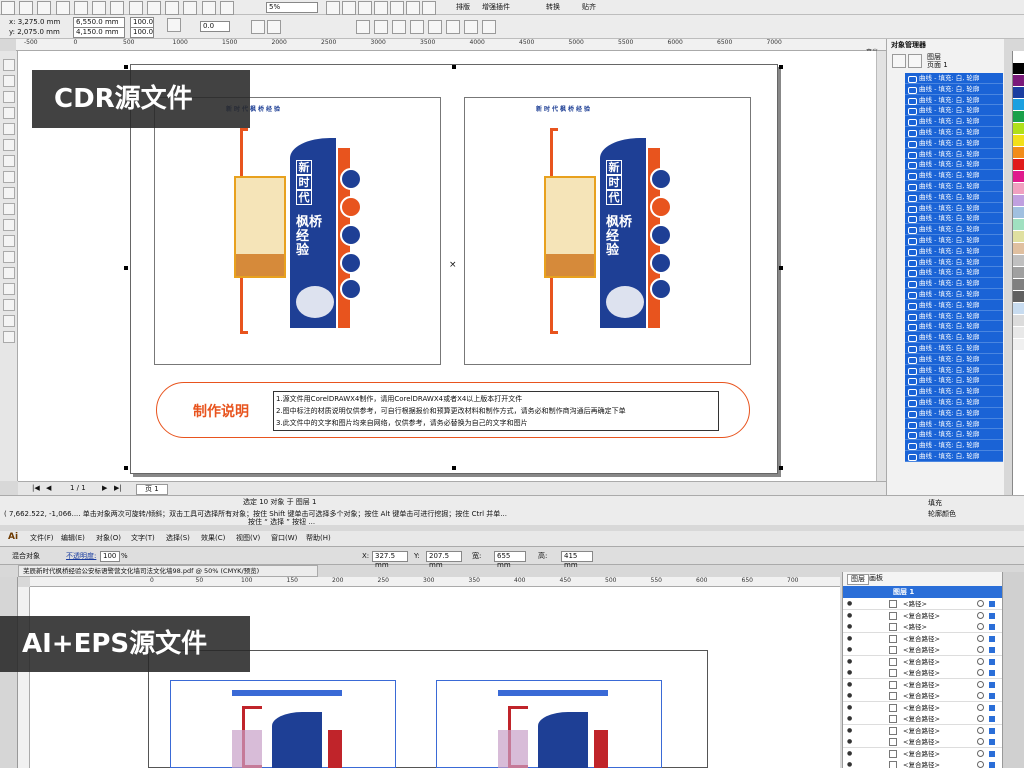 This screenshot has height=768, width=1024. I want to click on new-file-icon, so click(8, 8).